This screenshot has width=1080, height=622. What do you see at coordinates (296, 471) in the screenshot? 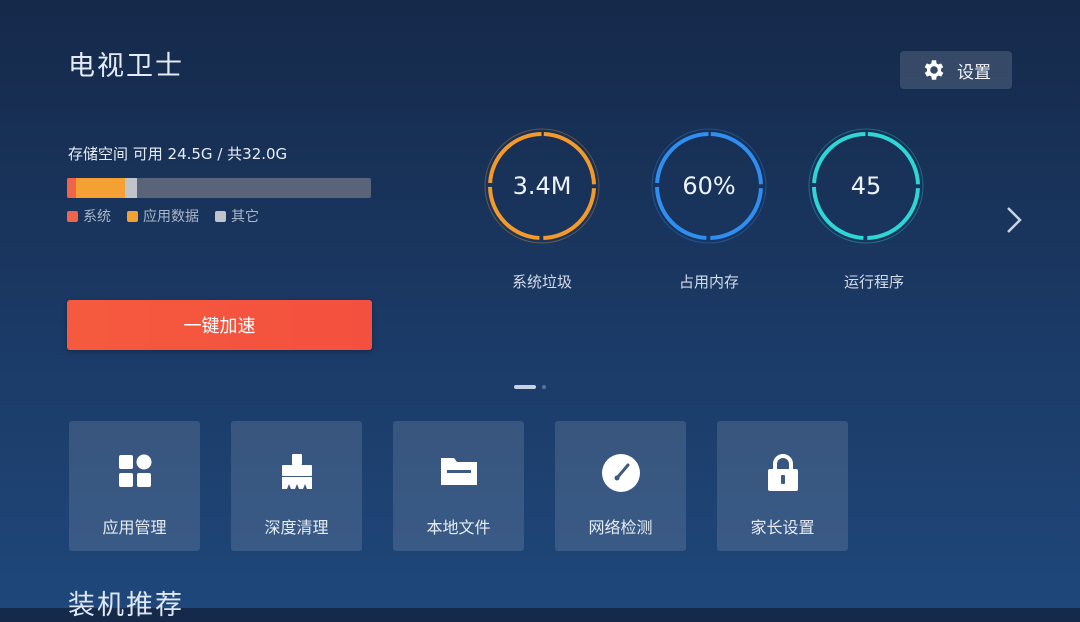
I see `brush-icon` at bounding box center [296, 471].